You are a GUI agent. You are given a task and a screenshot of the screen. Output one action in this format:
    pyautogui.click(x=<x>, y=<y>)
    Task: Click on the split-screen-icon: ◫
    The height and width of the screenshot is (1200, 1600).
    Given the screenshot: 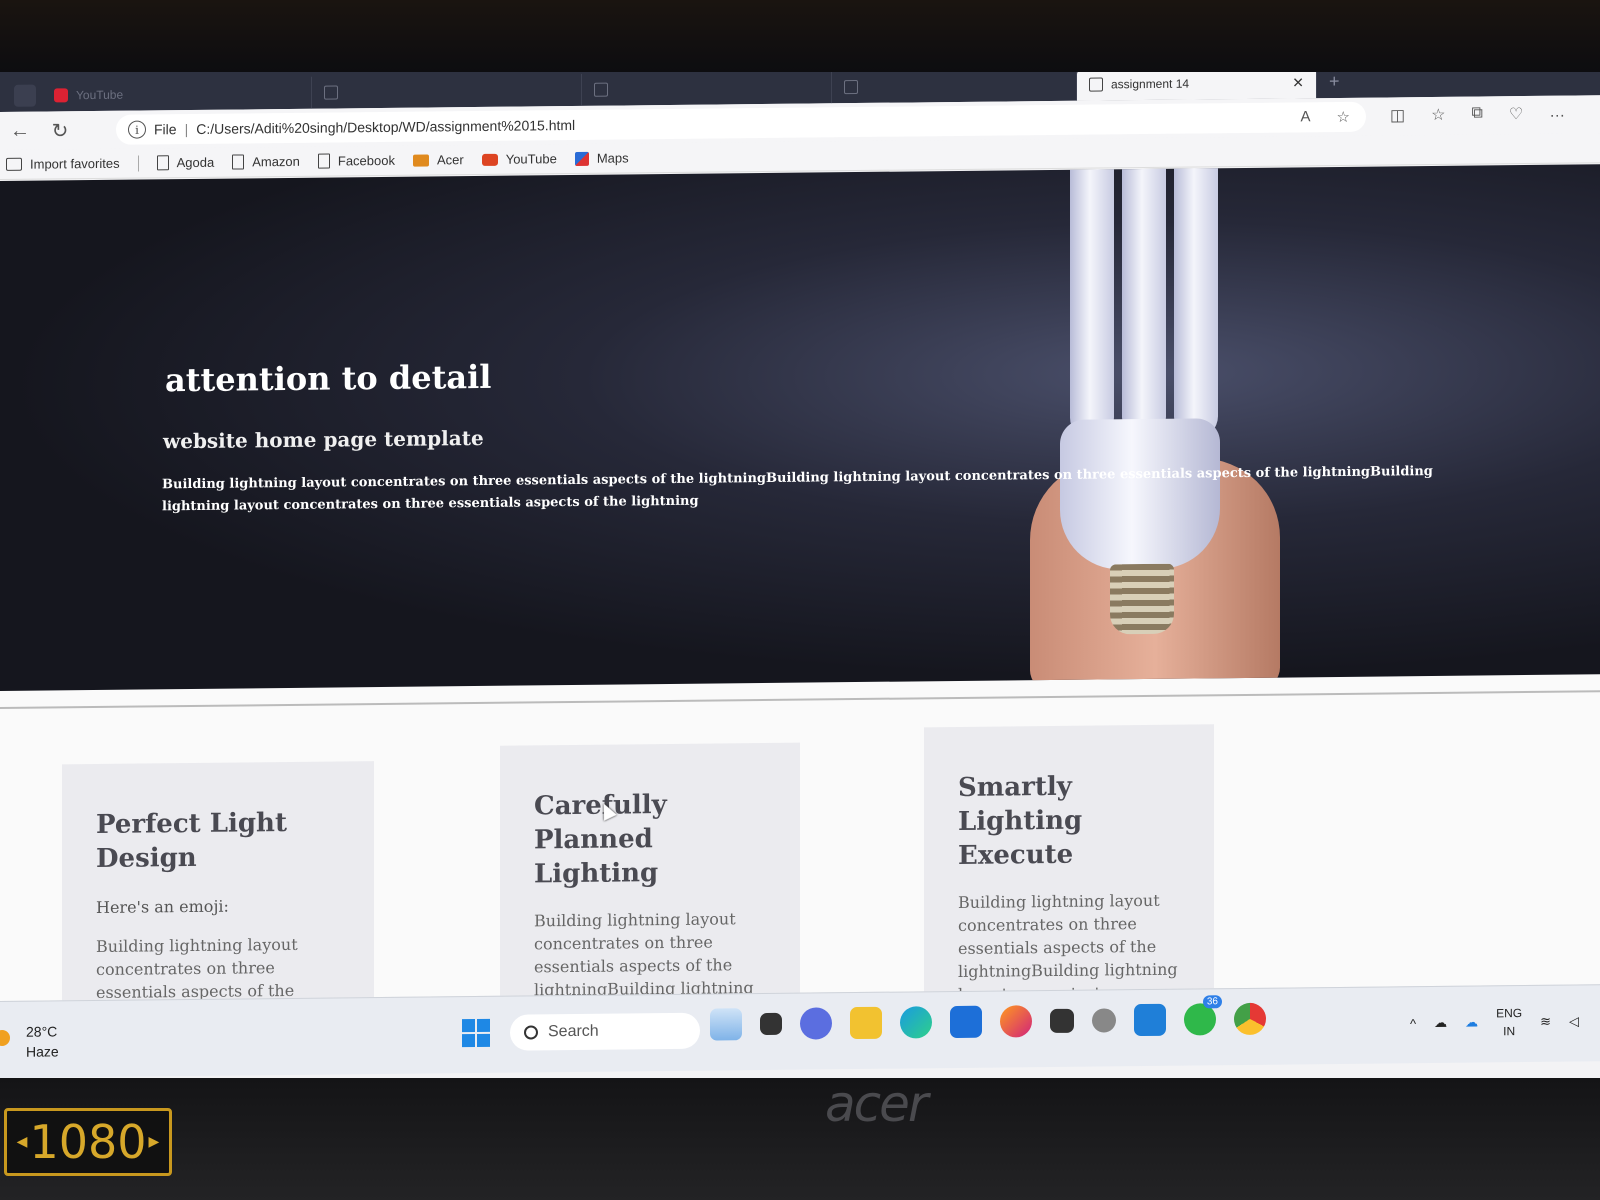 What is the action you would take?
    pyautogui.click(x=1397, y=115)
    